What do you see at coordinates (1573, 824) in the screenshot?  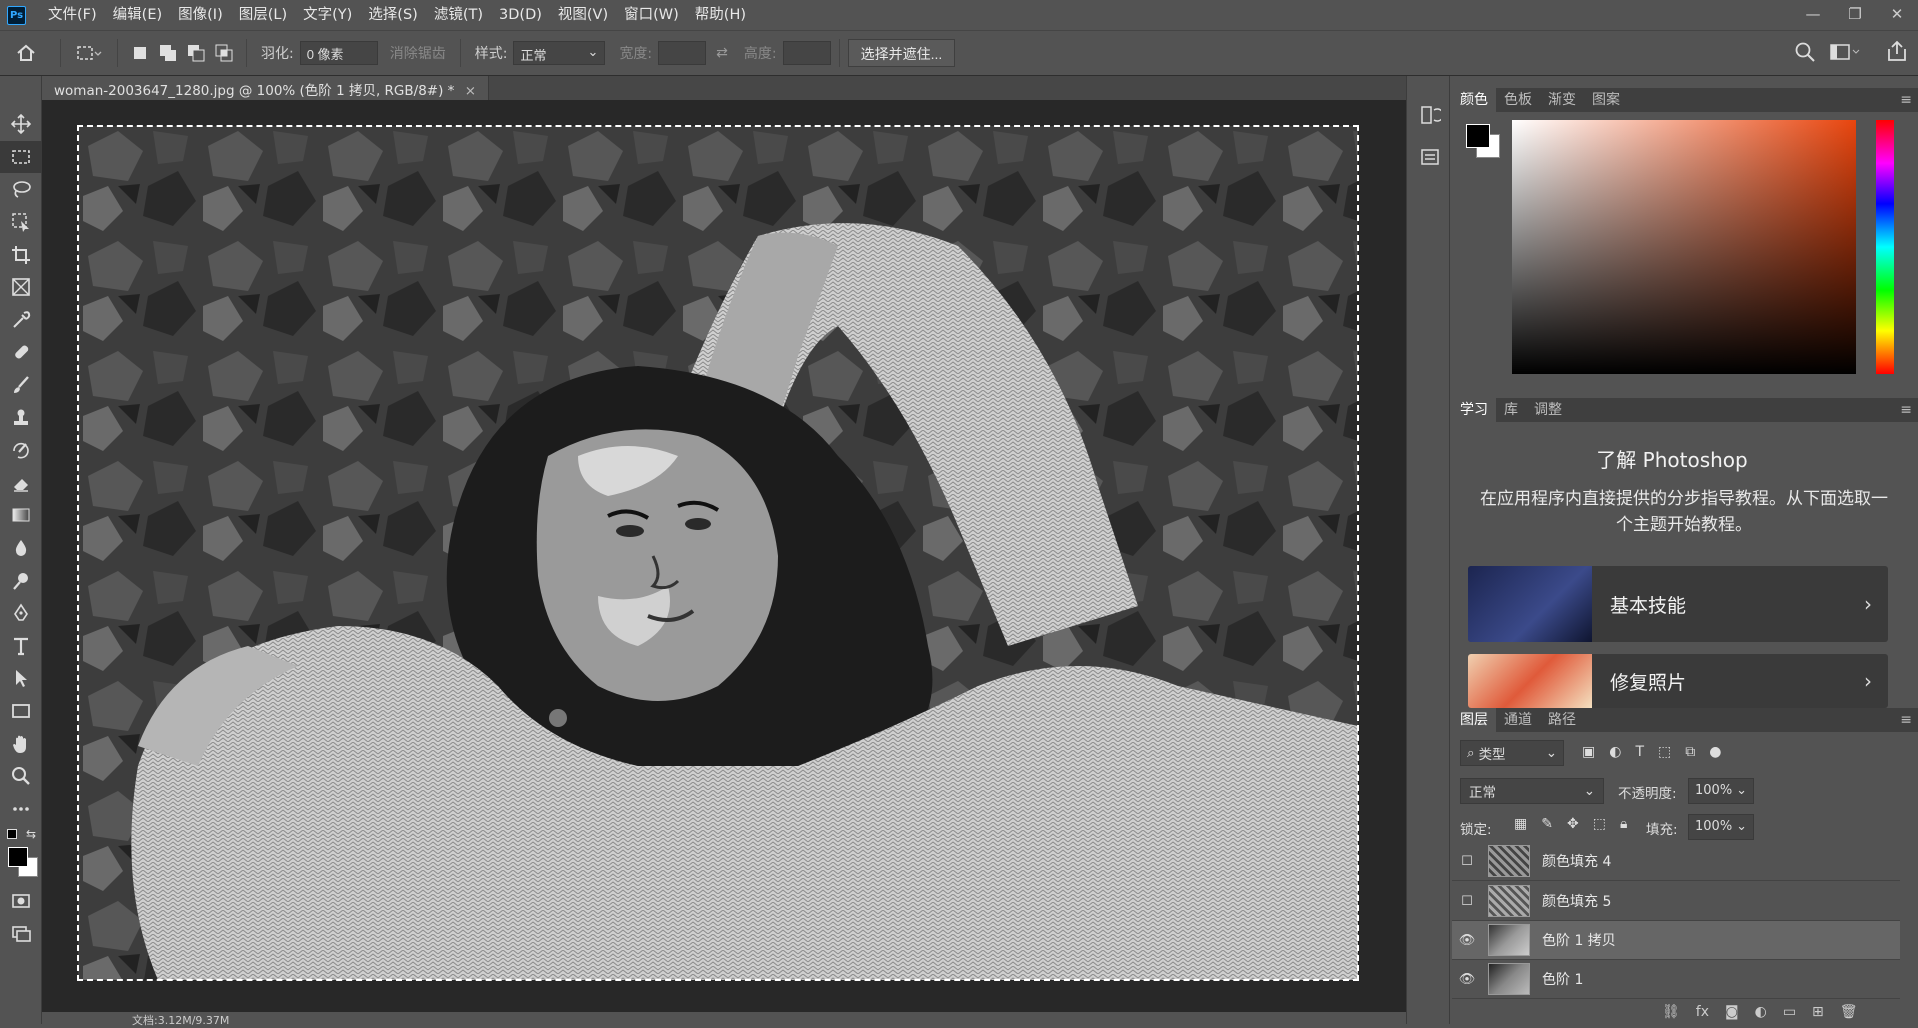 I see `lock-position-icon: ✥` at bounding box center [1573, 824].